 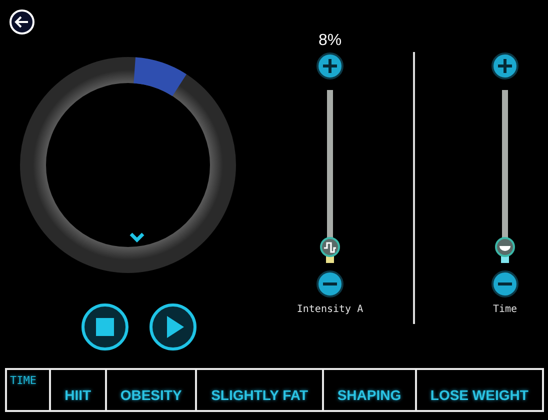 What do you see at coordinates (330, 309) in the screenshot?
I see `slider-label: Intensity A` at bounding box center [330, 309].